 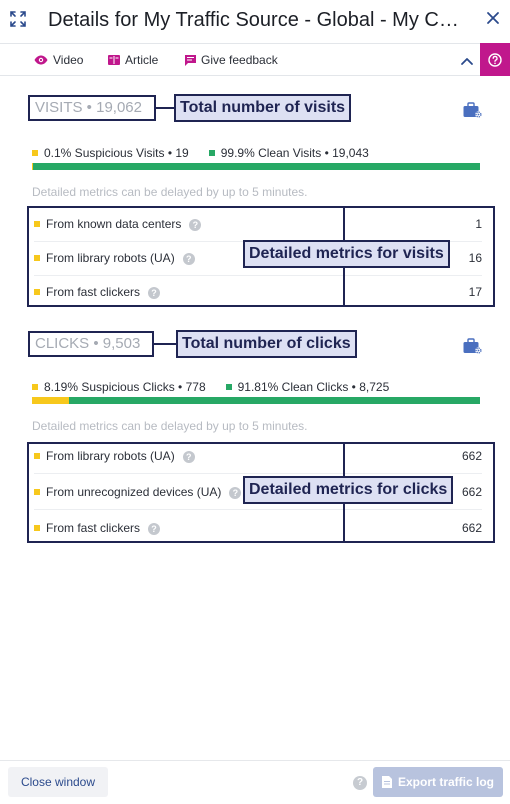 What do you see at coordinates (386, 782) in the screenshot?
I see `document-icon` at bounding box center [386, 782].